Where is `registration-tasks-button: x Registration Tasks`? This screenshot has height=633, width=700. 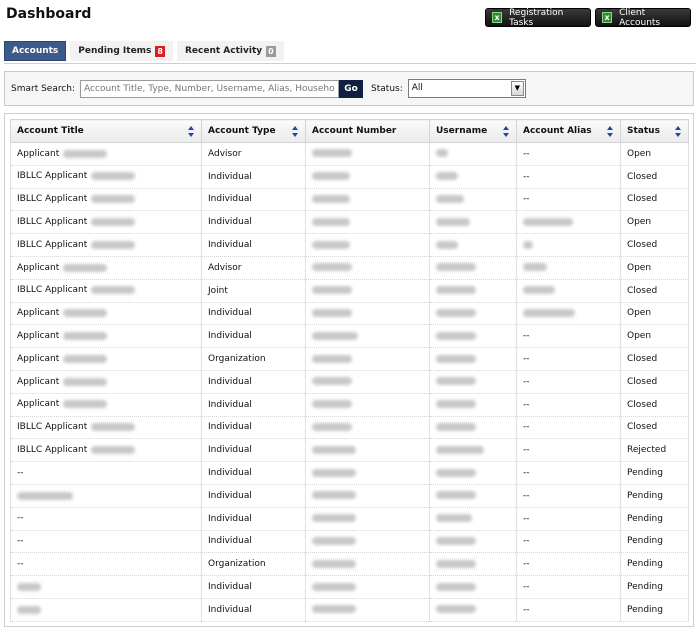
registration-tasks-button: x Registration Tasks is located at coordinates (538, 17).